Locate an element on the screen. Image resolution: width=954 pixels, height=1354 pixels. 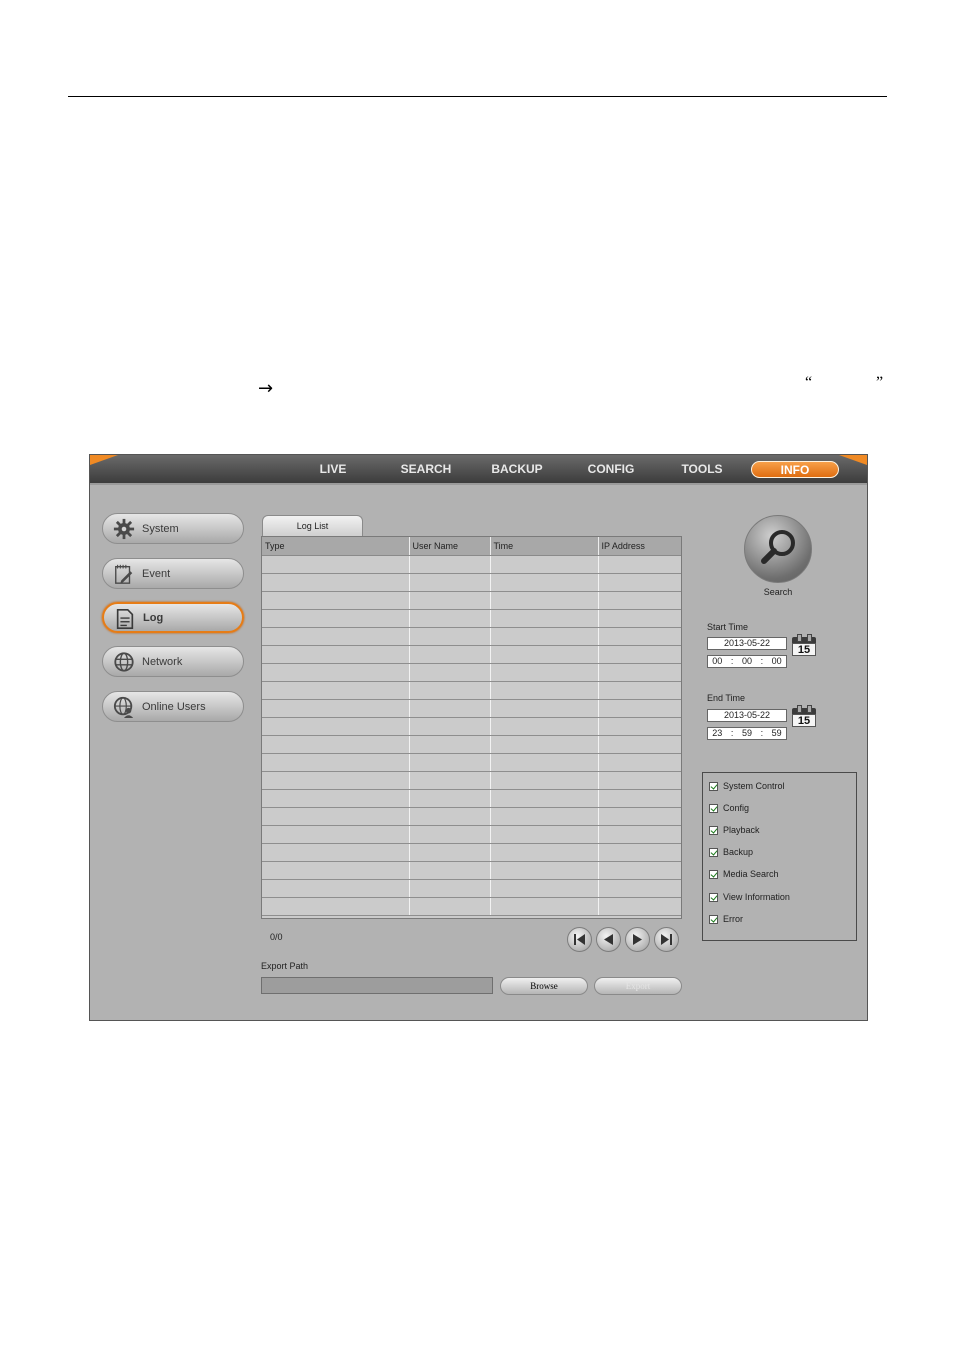
tab-log-list: Log List is located at coordinates (312, 525).